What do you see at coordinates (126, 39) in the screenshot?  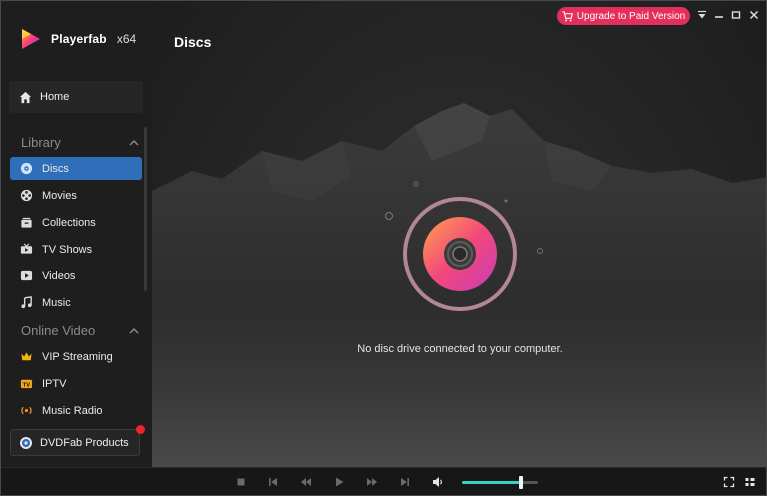 I see `app-arch: x64` at bounding box center [126, 39].